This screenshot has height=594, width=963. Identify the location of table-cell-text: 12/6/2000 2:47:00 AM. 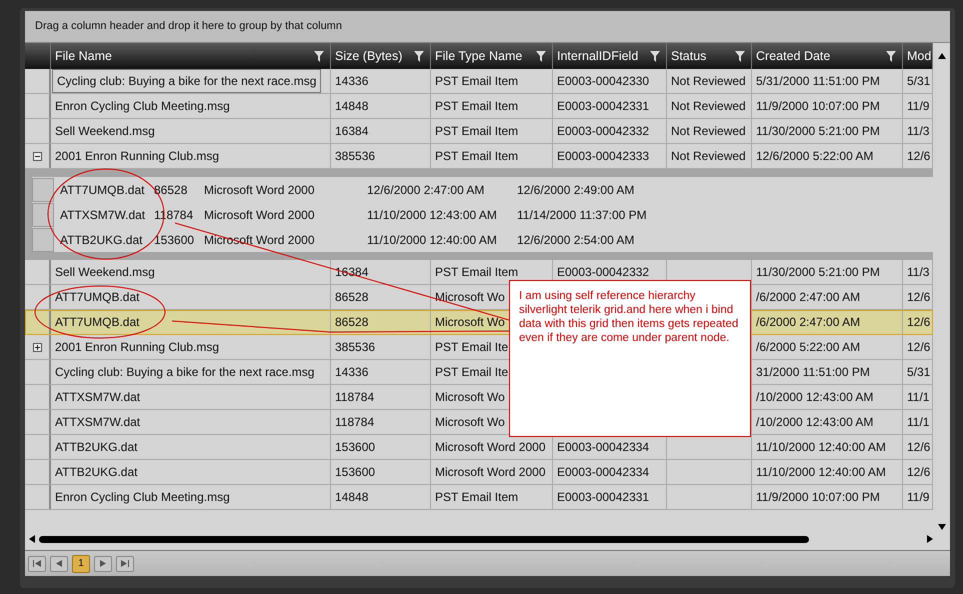
(426, 190).